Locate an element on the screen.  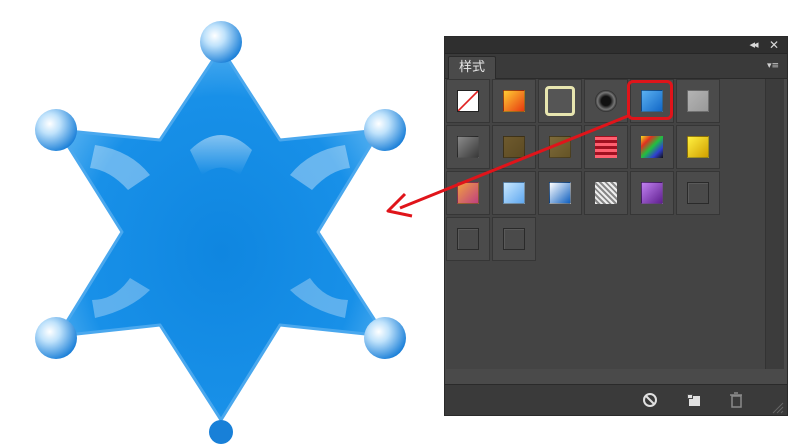
style-none-preview is located at coordinates (468, 101).